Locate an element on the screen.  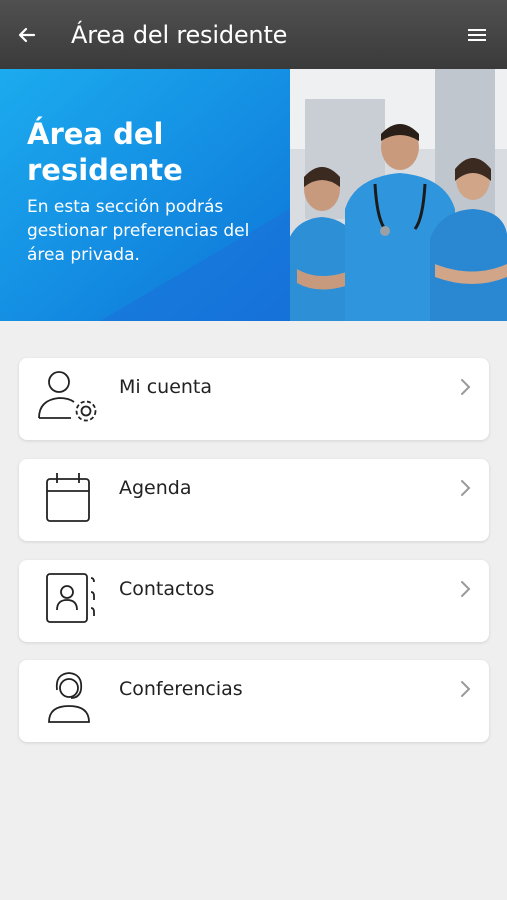
menu-item-label: Mi cuenta is located at coordinates (166, 387).